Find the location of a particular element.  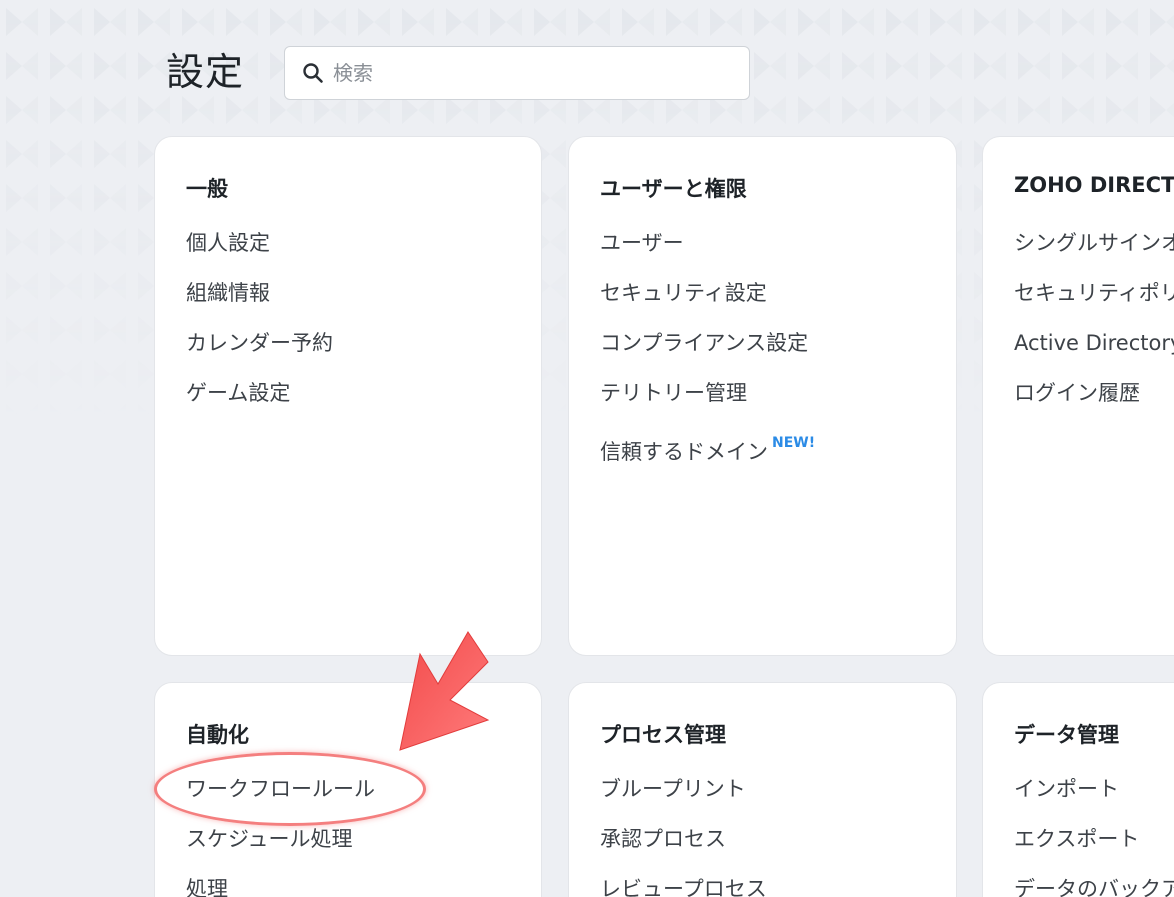

card-title: プロセス管理 is located at coordinates (663, 735).